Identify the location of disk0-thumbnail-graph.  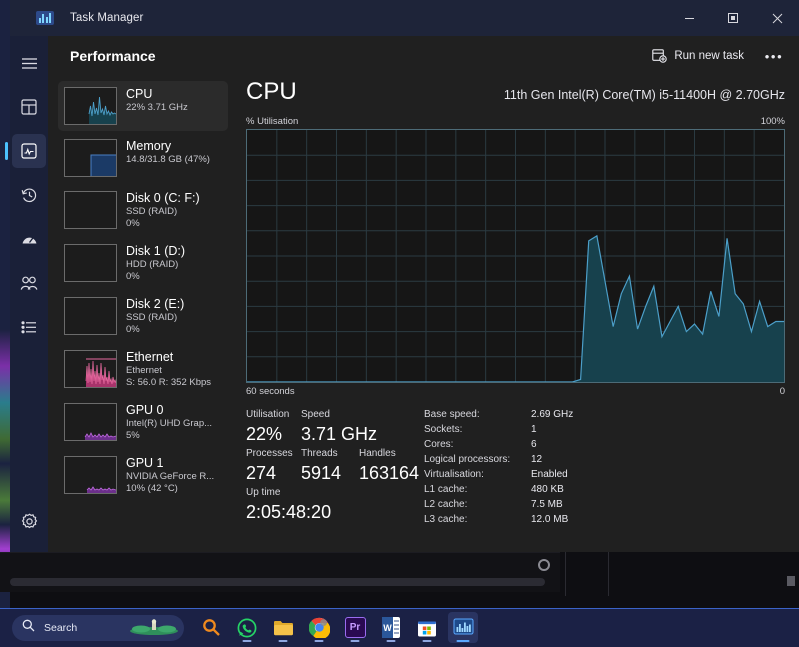
(90, 210).